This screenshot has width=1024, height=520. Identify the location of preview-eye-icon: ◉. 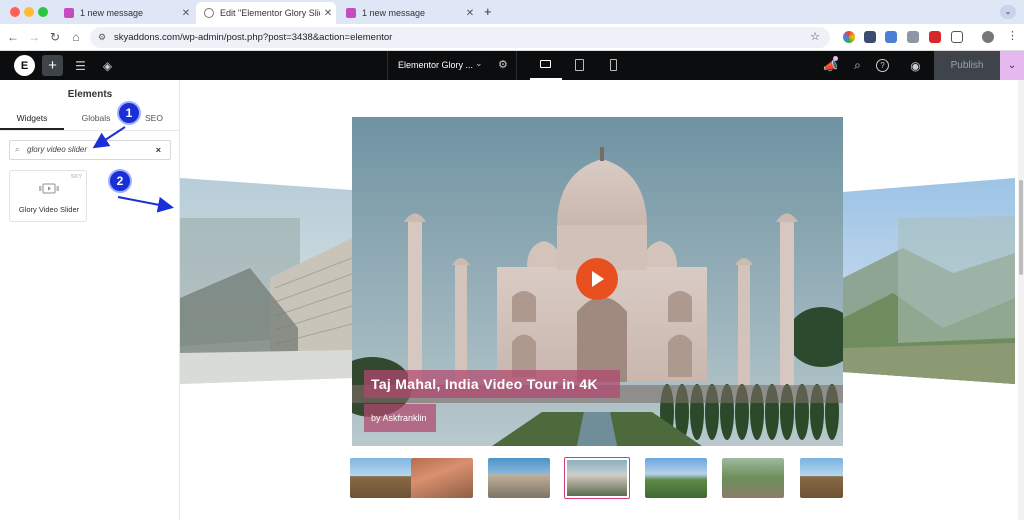
(915, 65).